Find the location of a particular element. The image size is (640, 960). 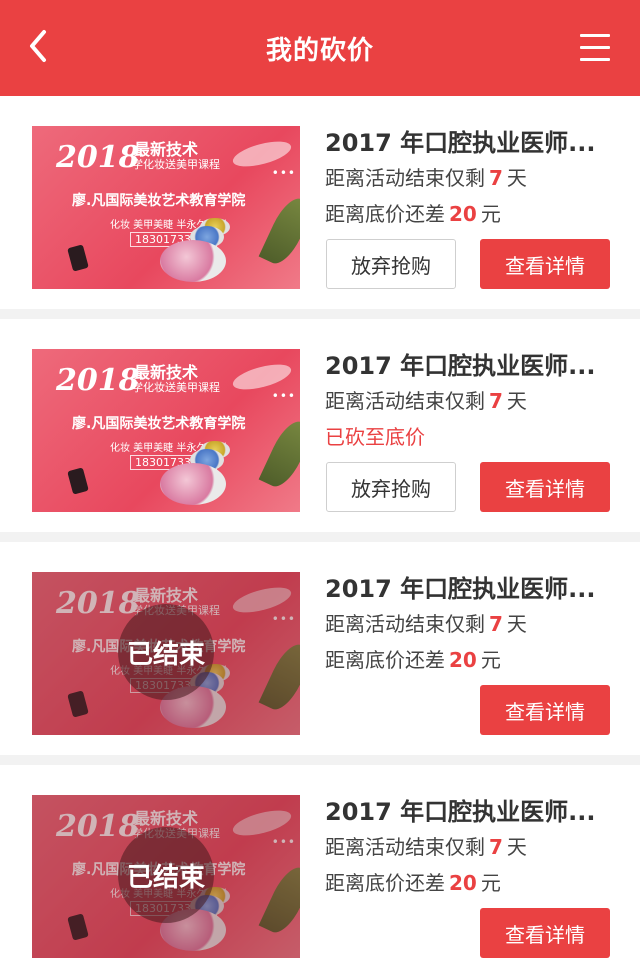

top-bar: 我的砍价 is located at coordinates (320, 48).